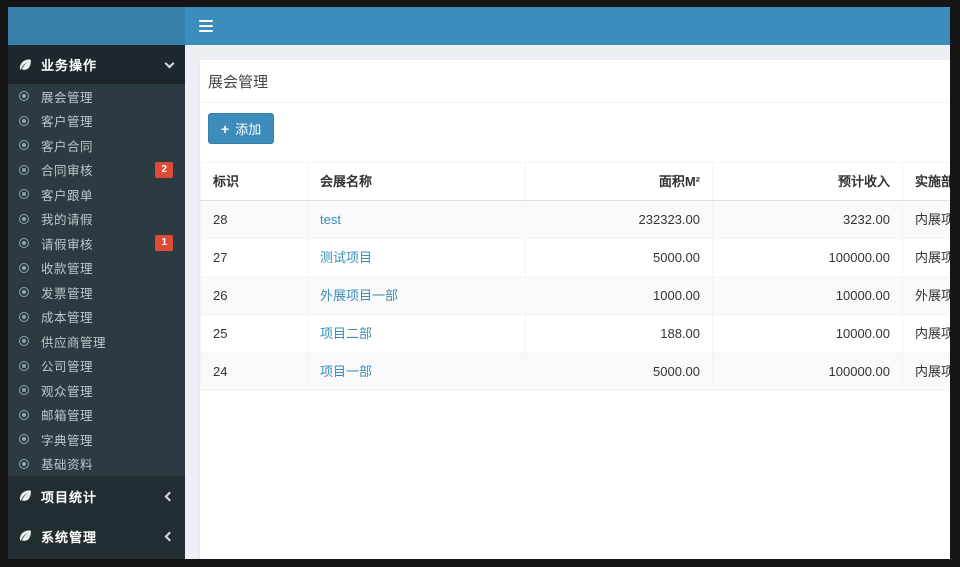 This screenshot has height=567, width=960. Describe the element at coordinates (248, 129) in the screenshot. I see `add-button-label: 添加` at that location.